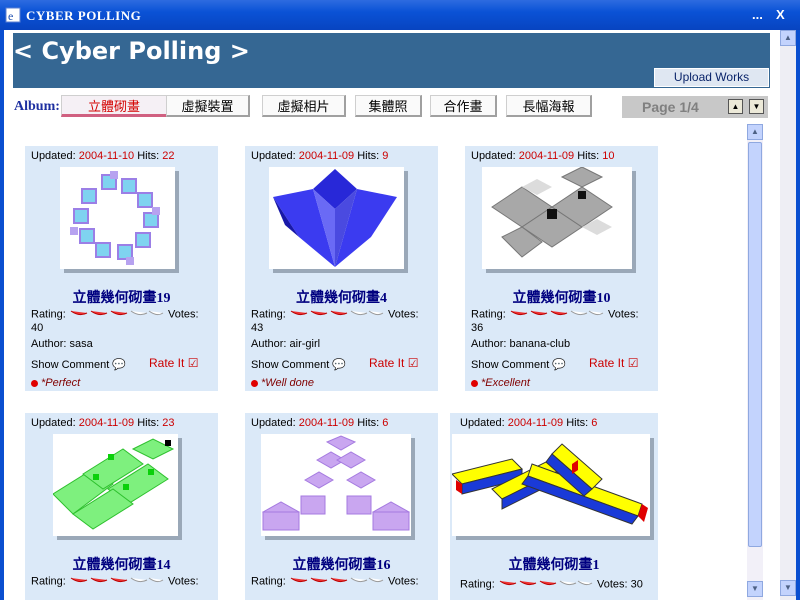 This screenshot has height=600, width=800. Describe the element at coordinates (131, 51) in the screenshot. I see `page-title: < Cyber Polling >` at that location.